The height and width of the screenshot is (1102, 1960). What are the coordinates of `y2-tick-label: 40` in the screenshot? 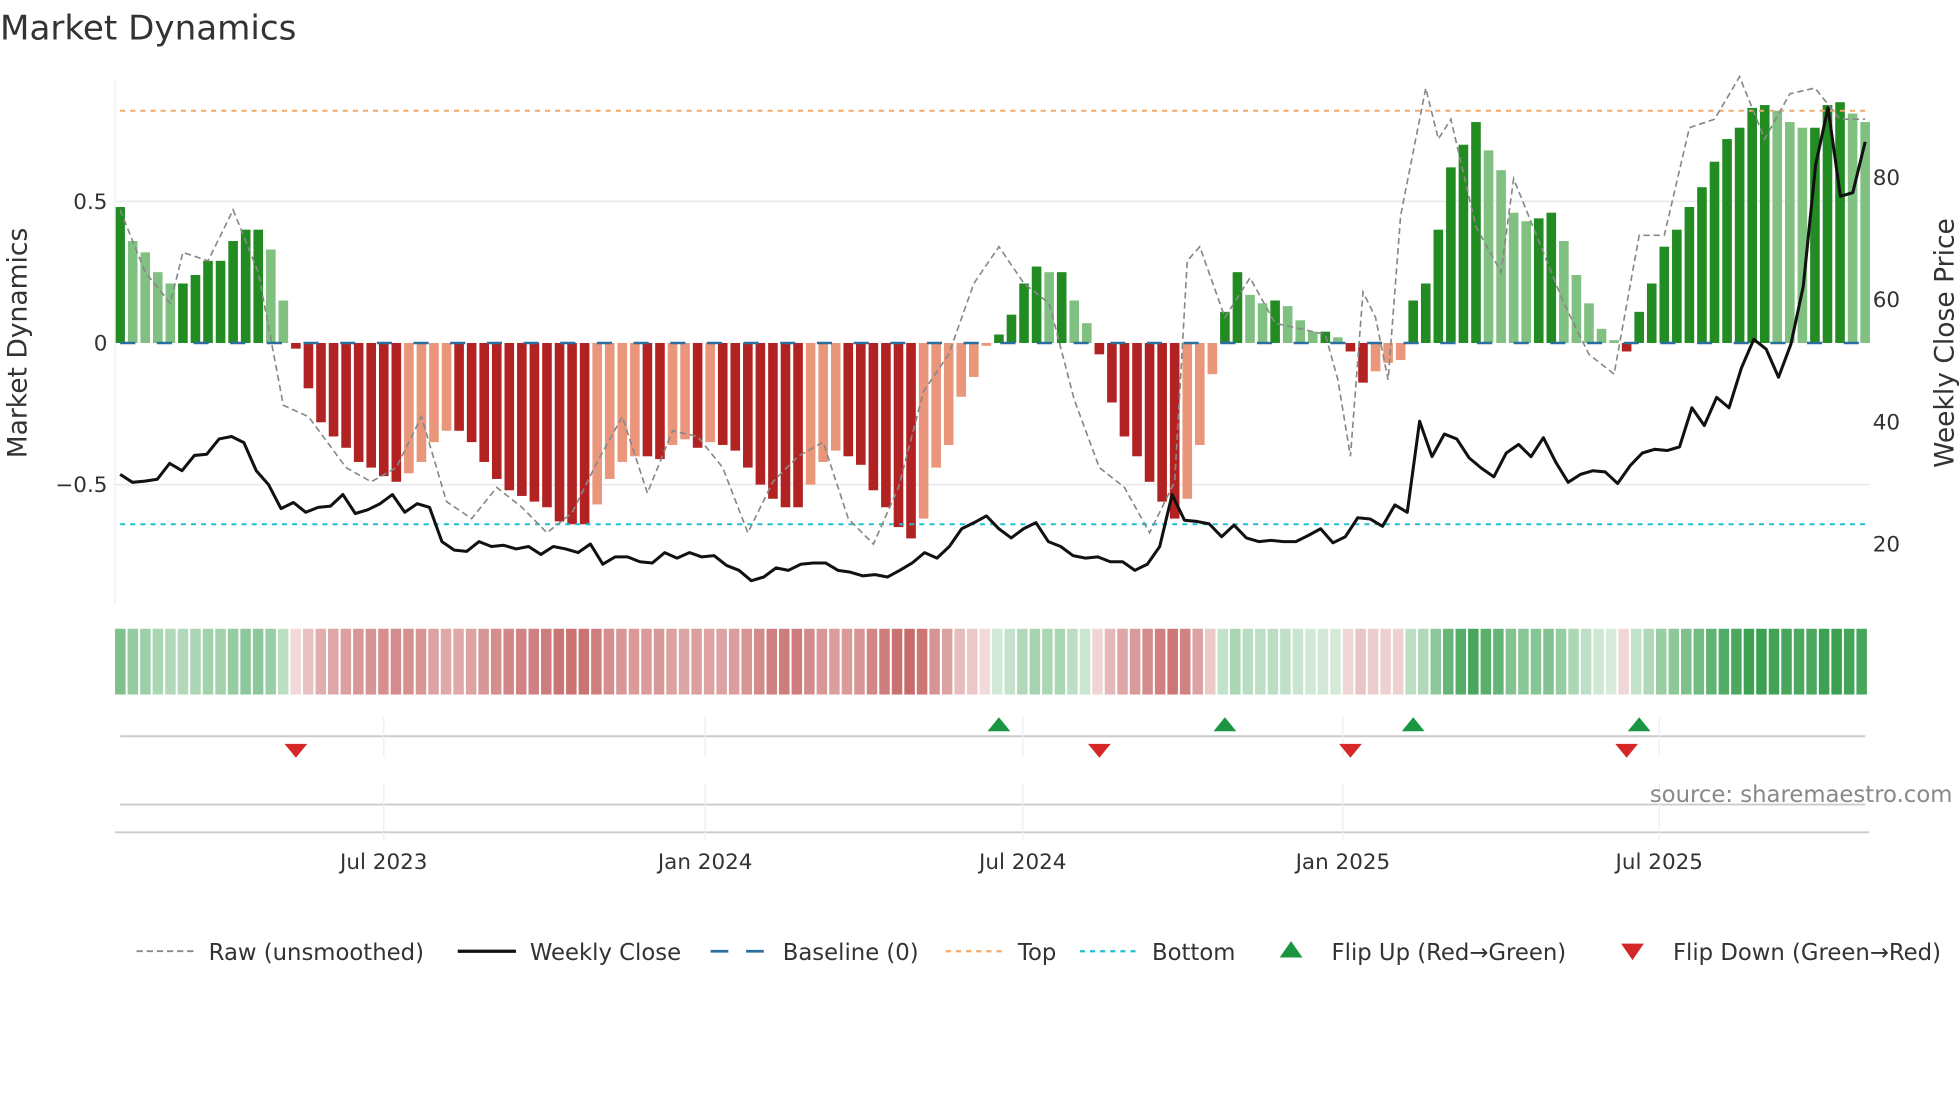 It's located at (1886, 422).